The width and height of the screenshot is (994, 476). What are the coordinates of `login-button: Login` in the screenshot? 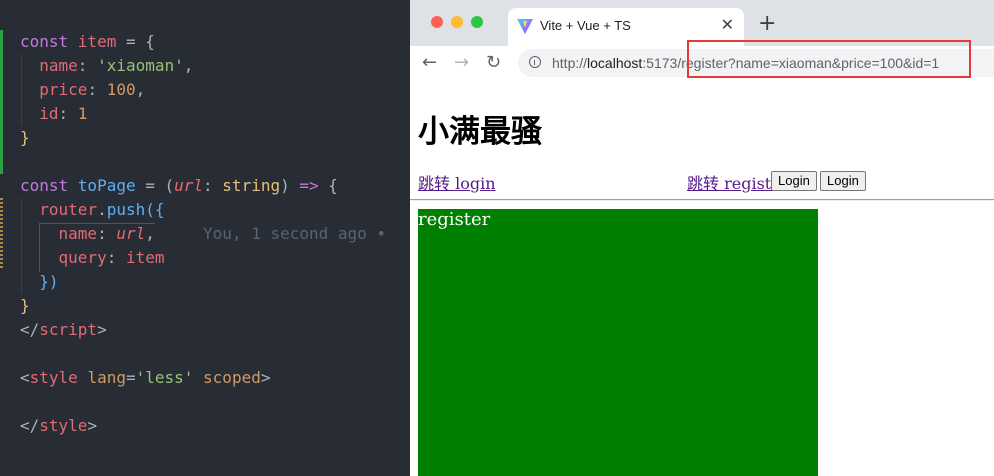 It's located at (794, 181).